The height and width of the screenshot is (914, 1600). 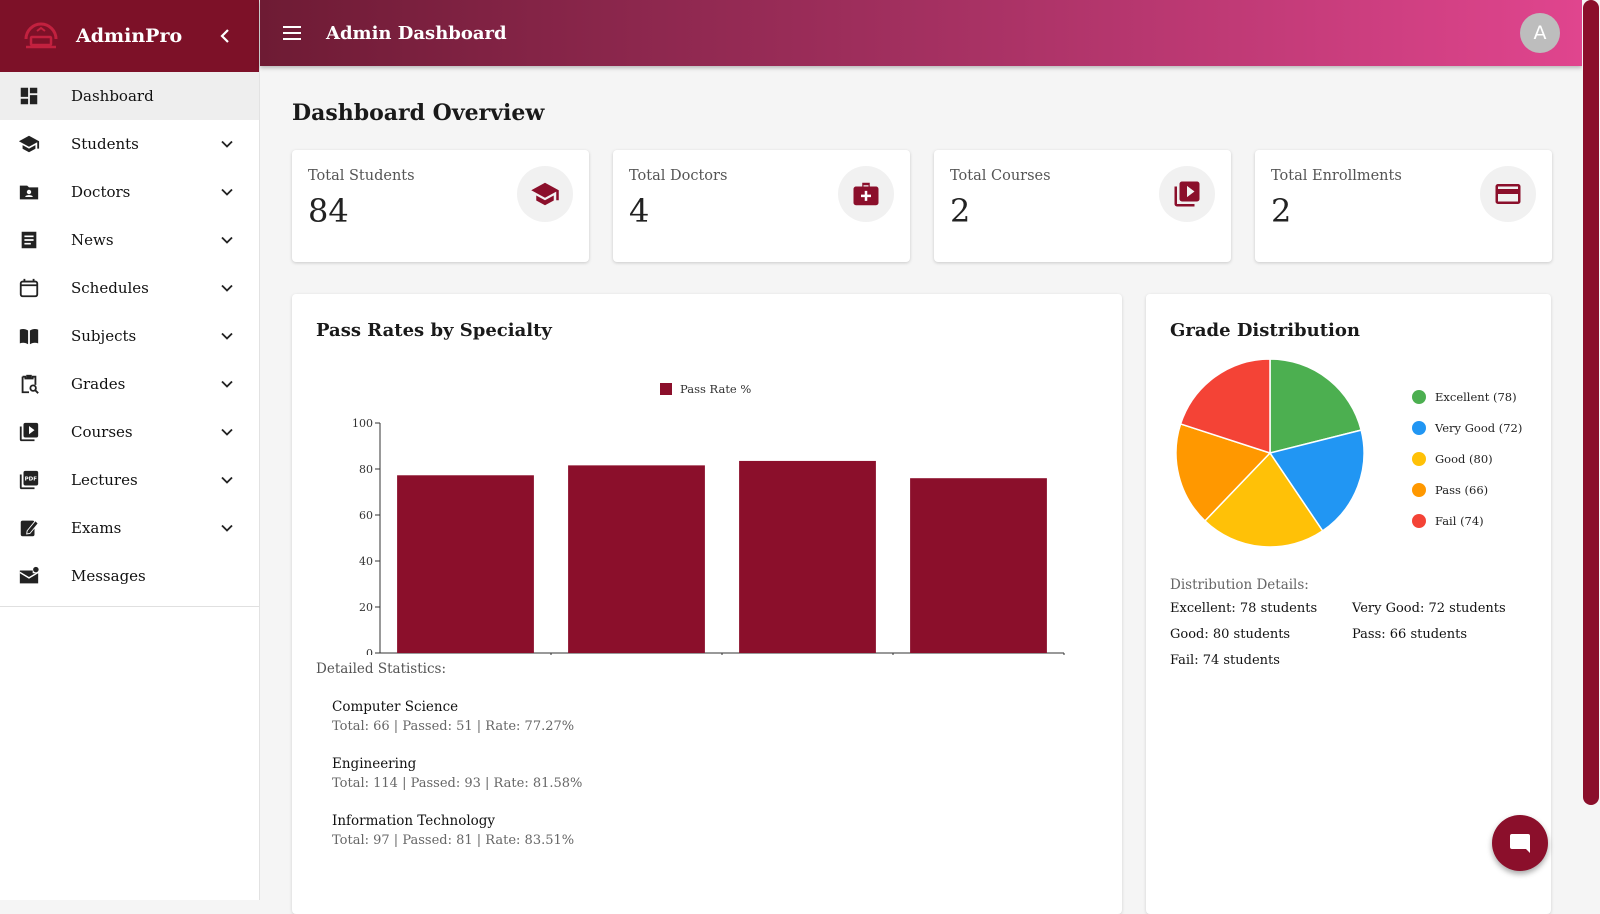 I want to click on sidebar-item-students: Students, so click(x=129, y=144).